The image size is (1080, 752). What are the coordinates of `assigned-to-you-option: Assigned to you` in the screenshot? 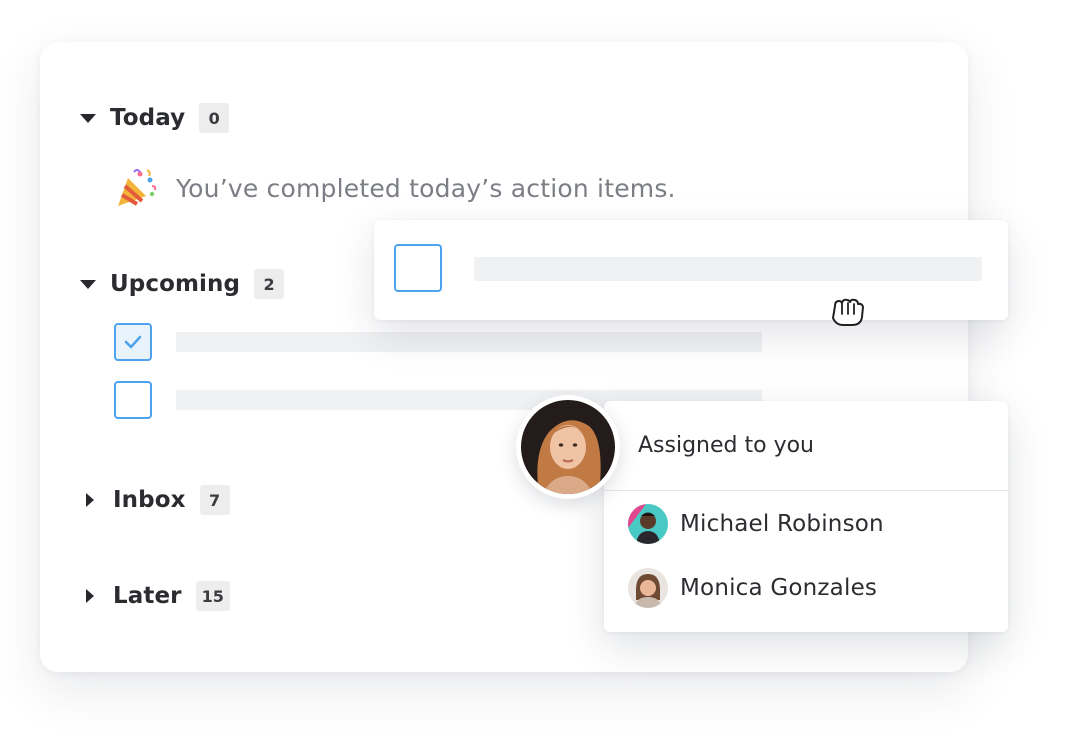 It's located at (726, 445).